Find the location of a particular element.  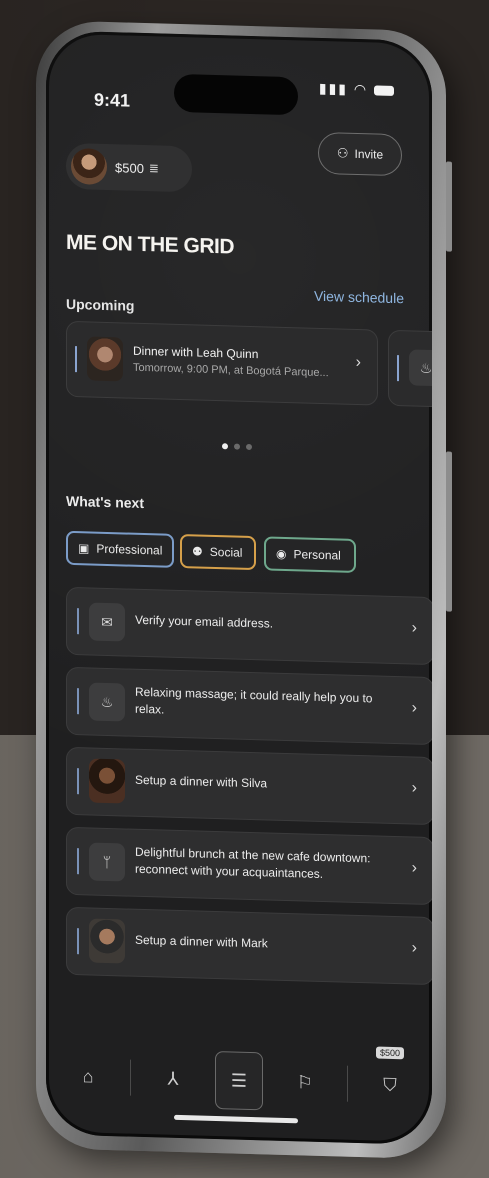

invite-label: Invite is located at coordinates (369, 154).